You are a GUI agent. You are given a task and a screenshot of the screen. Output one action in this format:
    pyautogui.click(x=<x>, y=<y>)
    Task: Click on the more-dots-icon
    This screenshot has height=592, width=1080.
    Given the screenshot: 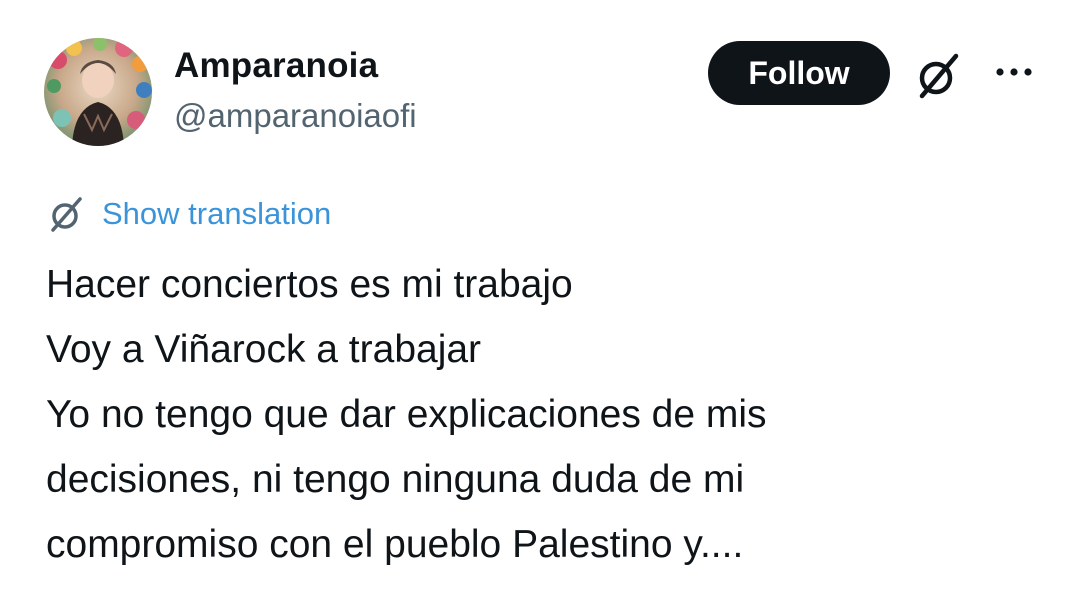 What is the action you would take?
    pyautogui.click(x=1014, y=72)
    